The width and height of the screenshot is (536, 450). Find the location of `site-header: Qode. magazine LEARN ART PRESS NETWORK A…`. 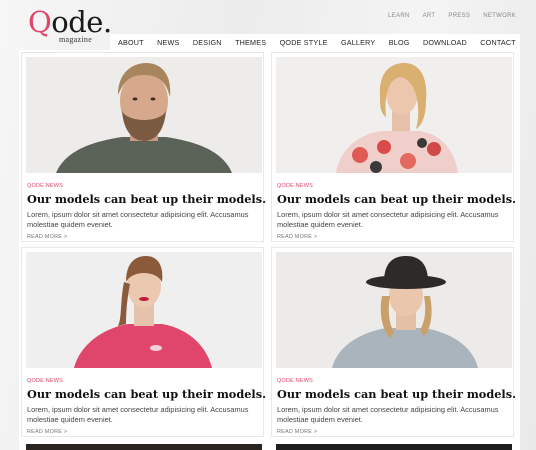

site-header: Qode. magazine LEARN ART PRESS NETWORK A… is located at coordinates (268, 25).